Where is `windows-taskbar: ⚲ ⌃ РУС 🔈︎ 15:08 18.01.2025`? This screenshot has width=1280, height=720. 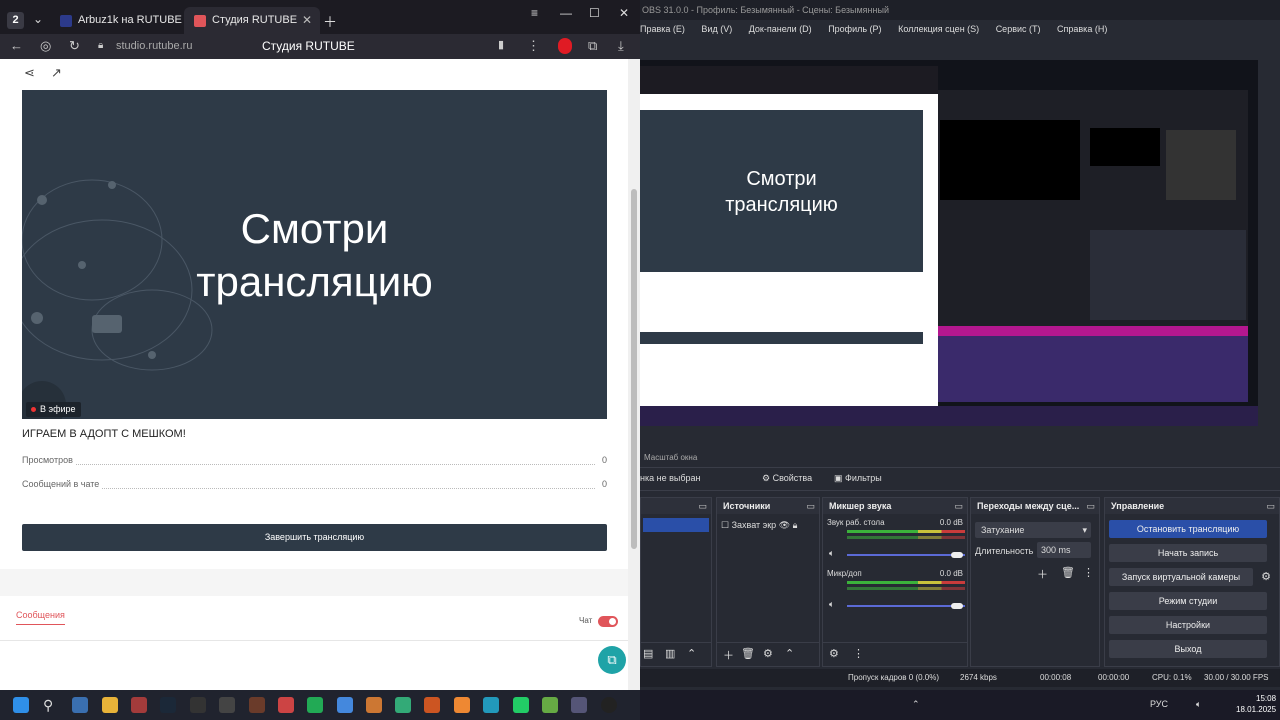
windows-taskbar: ⚲ ⌃ РУС 🔈︎ 15:08 18.01.2025 is located at coordinates (640, 705).